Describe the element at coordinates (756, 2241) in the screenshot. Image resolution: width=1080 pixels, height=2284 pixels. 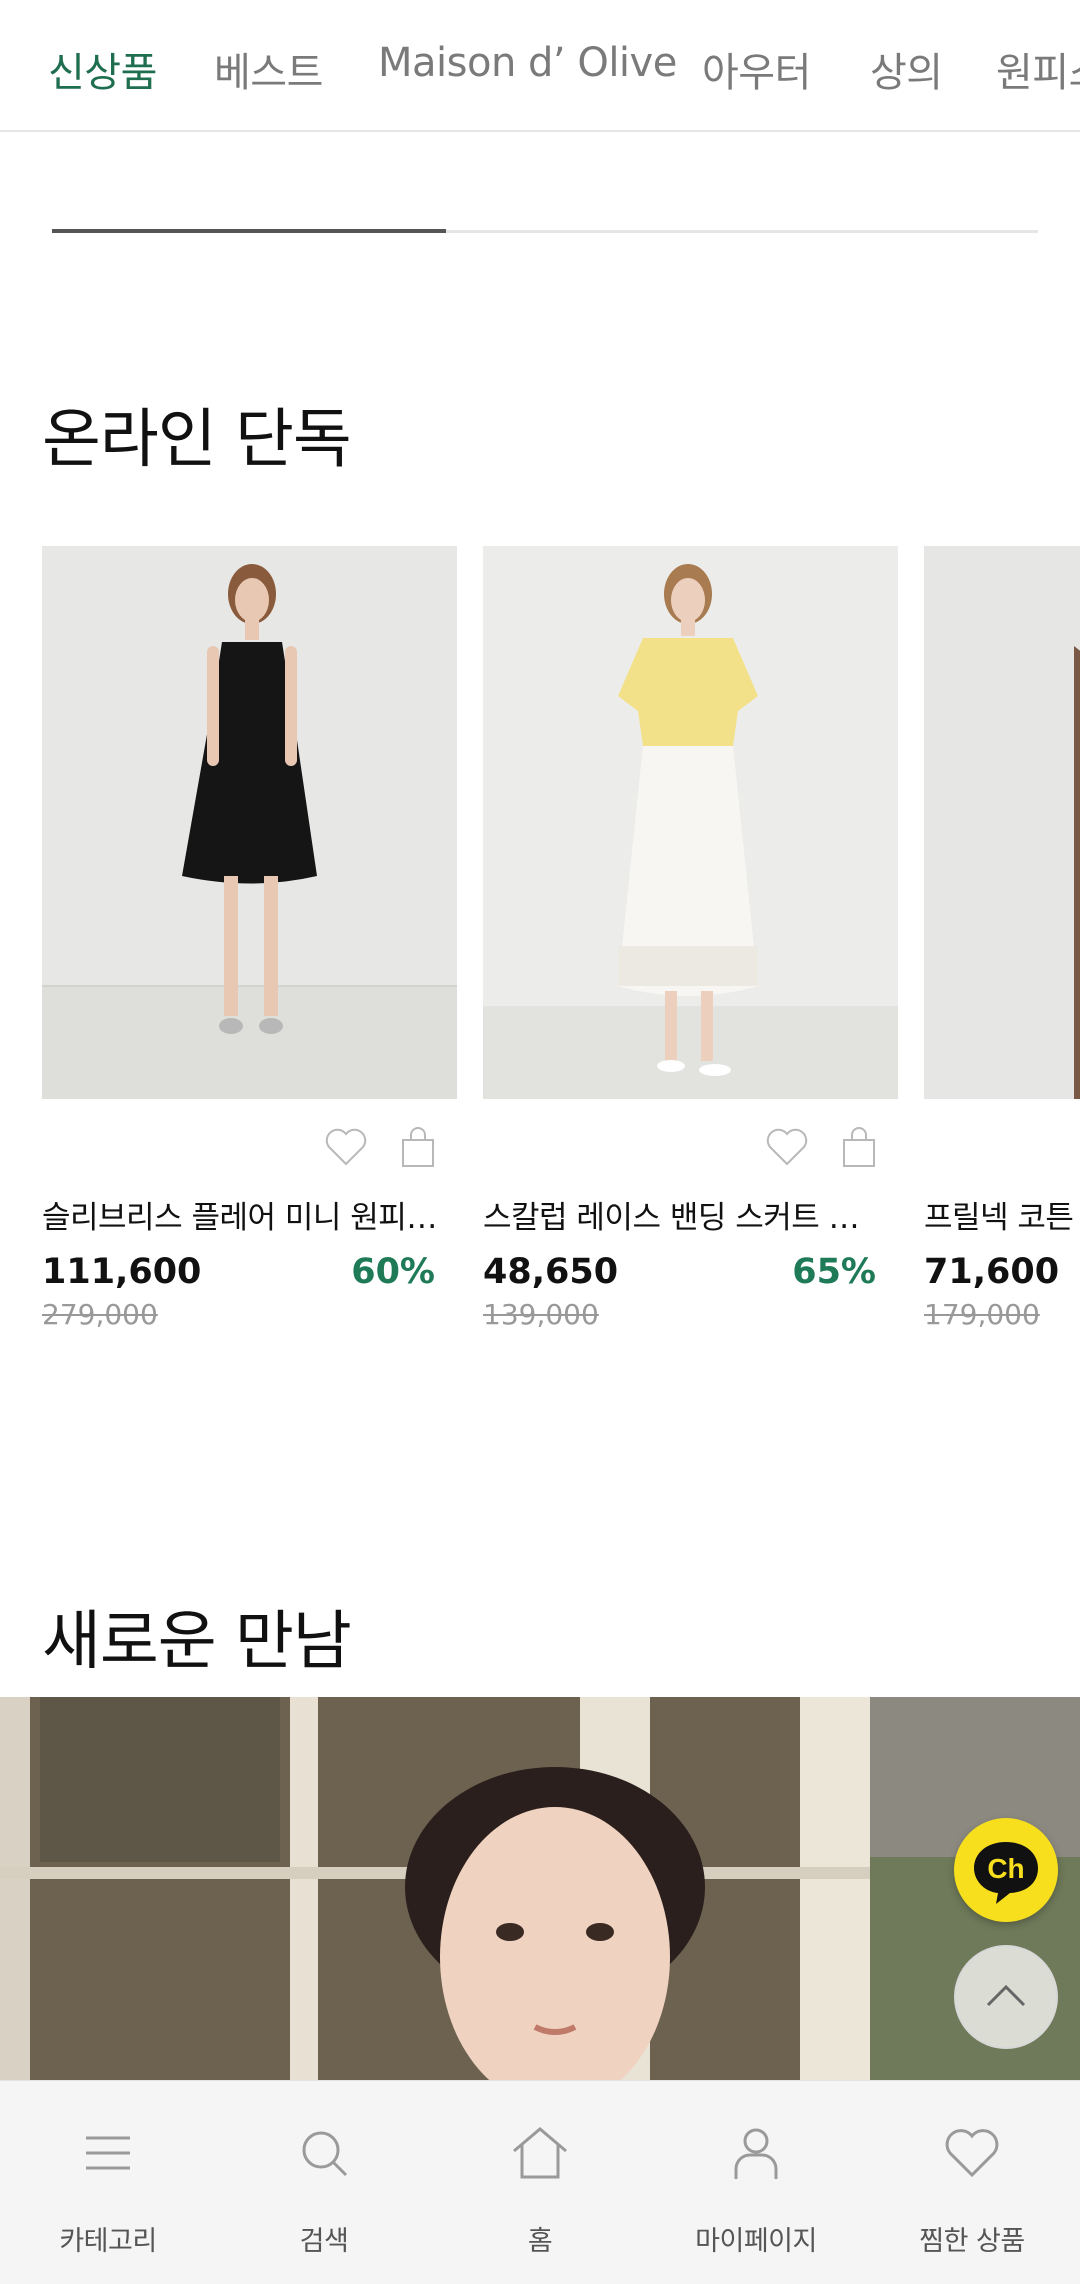
I see `nav-label: 마이페이지` at that location.